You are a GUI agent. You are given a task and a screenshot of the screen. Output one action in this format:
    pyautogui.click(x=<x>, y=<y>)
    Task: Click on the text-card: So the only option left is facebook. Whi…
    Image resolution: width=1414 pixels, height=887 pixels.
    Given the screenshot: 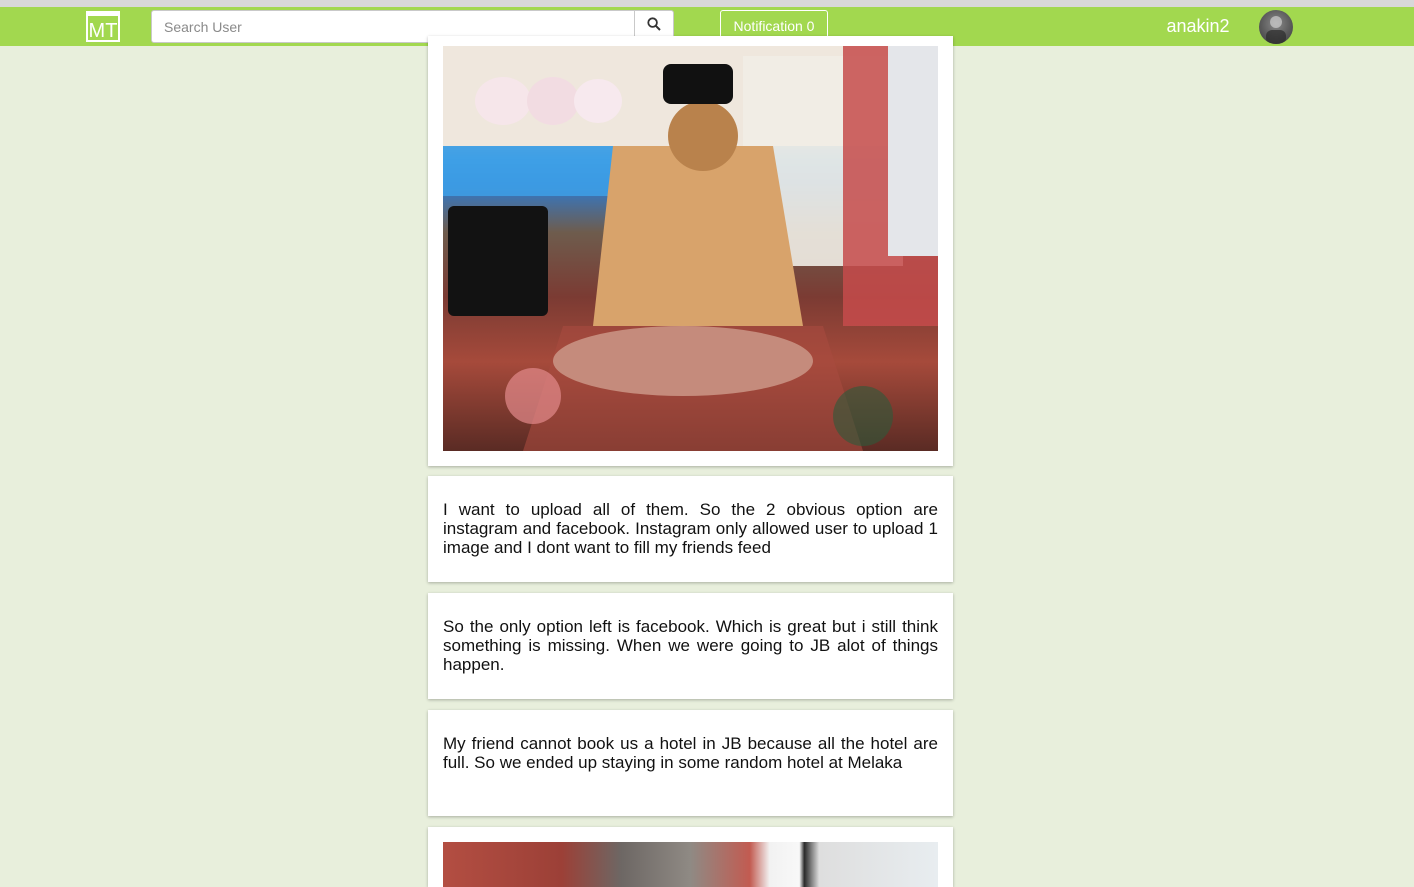 What is the action you would take?
    pyautogui.click(x=690, y=646)
    